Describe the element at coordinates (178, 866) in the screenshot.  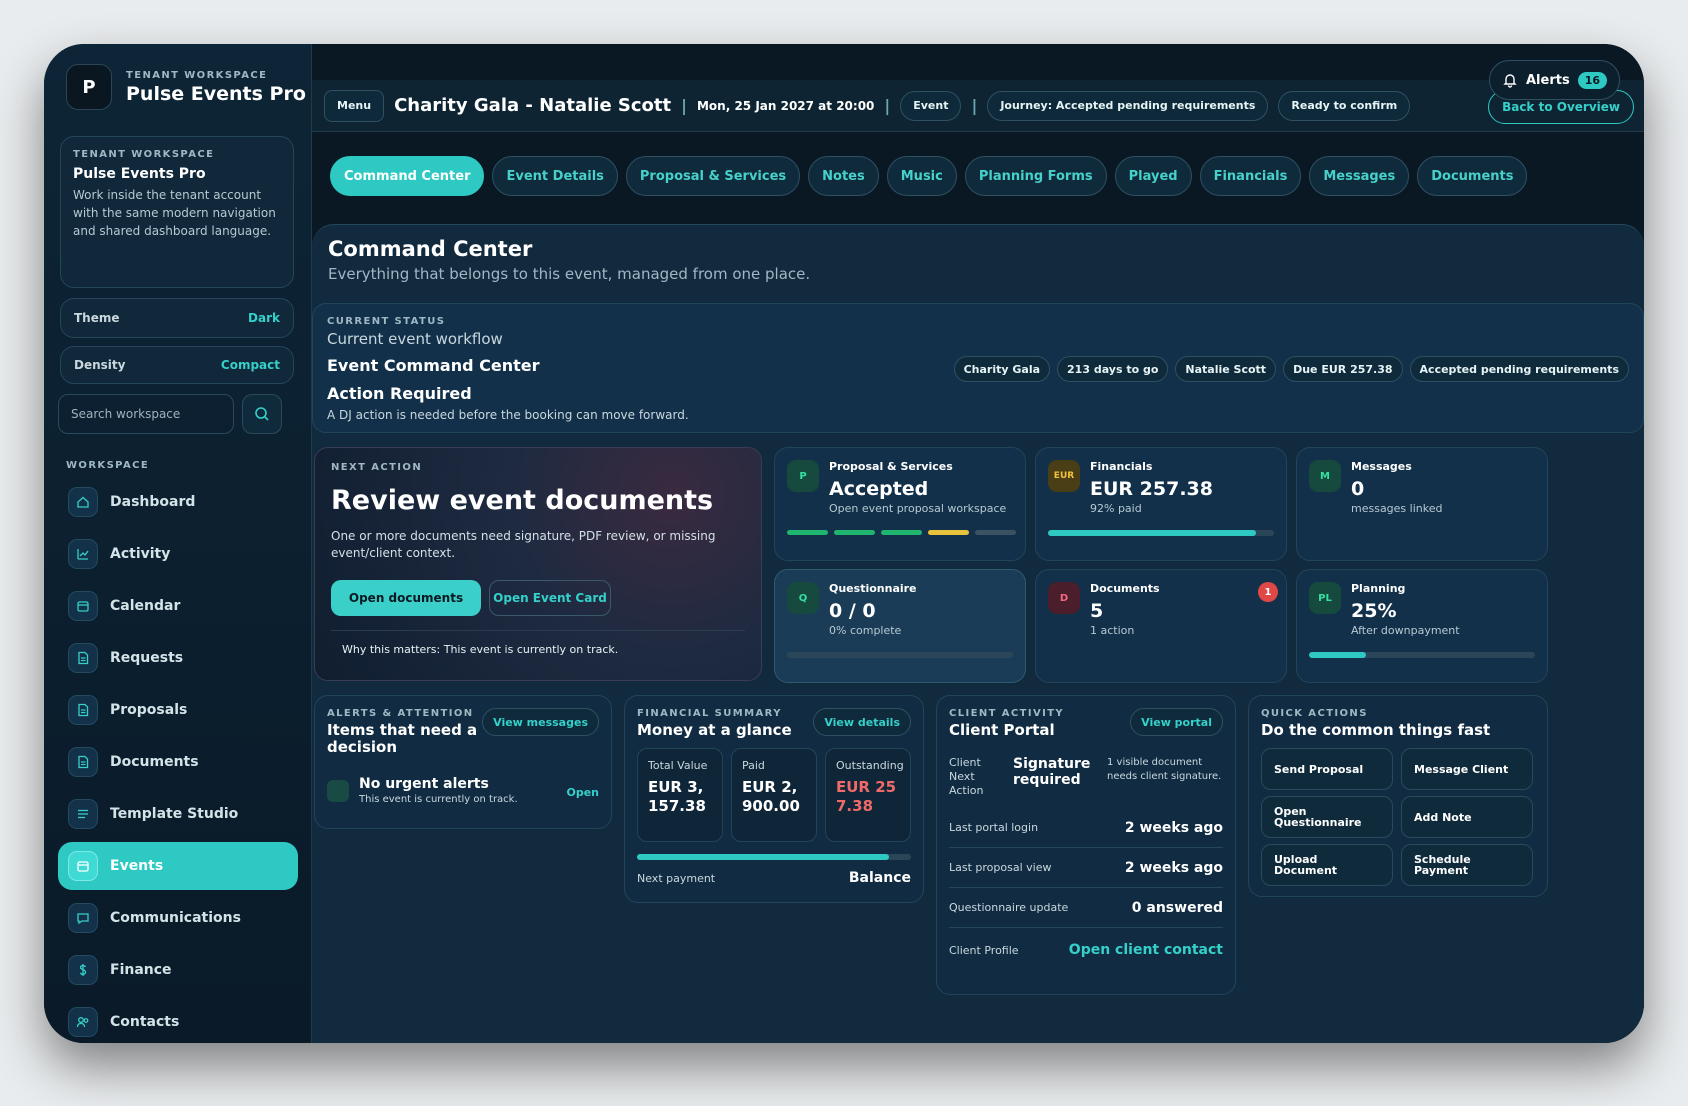
I see `sidebar-item-events: Events` at that location.